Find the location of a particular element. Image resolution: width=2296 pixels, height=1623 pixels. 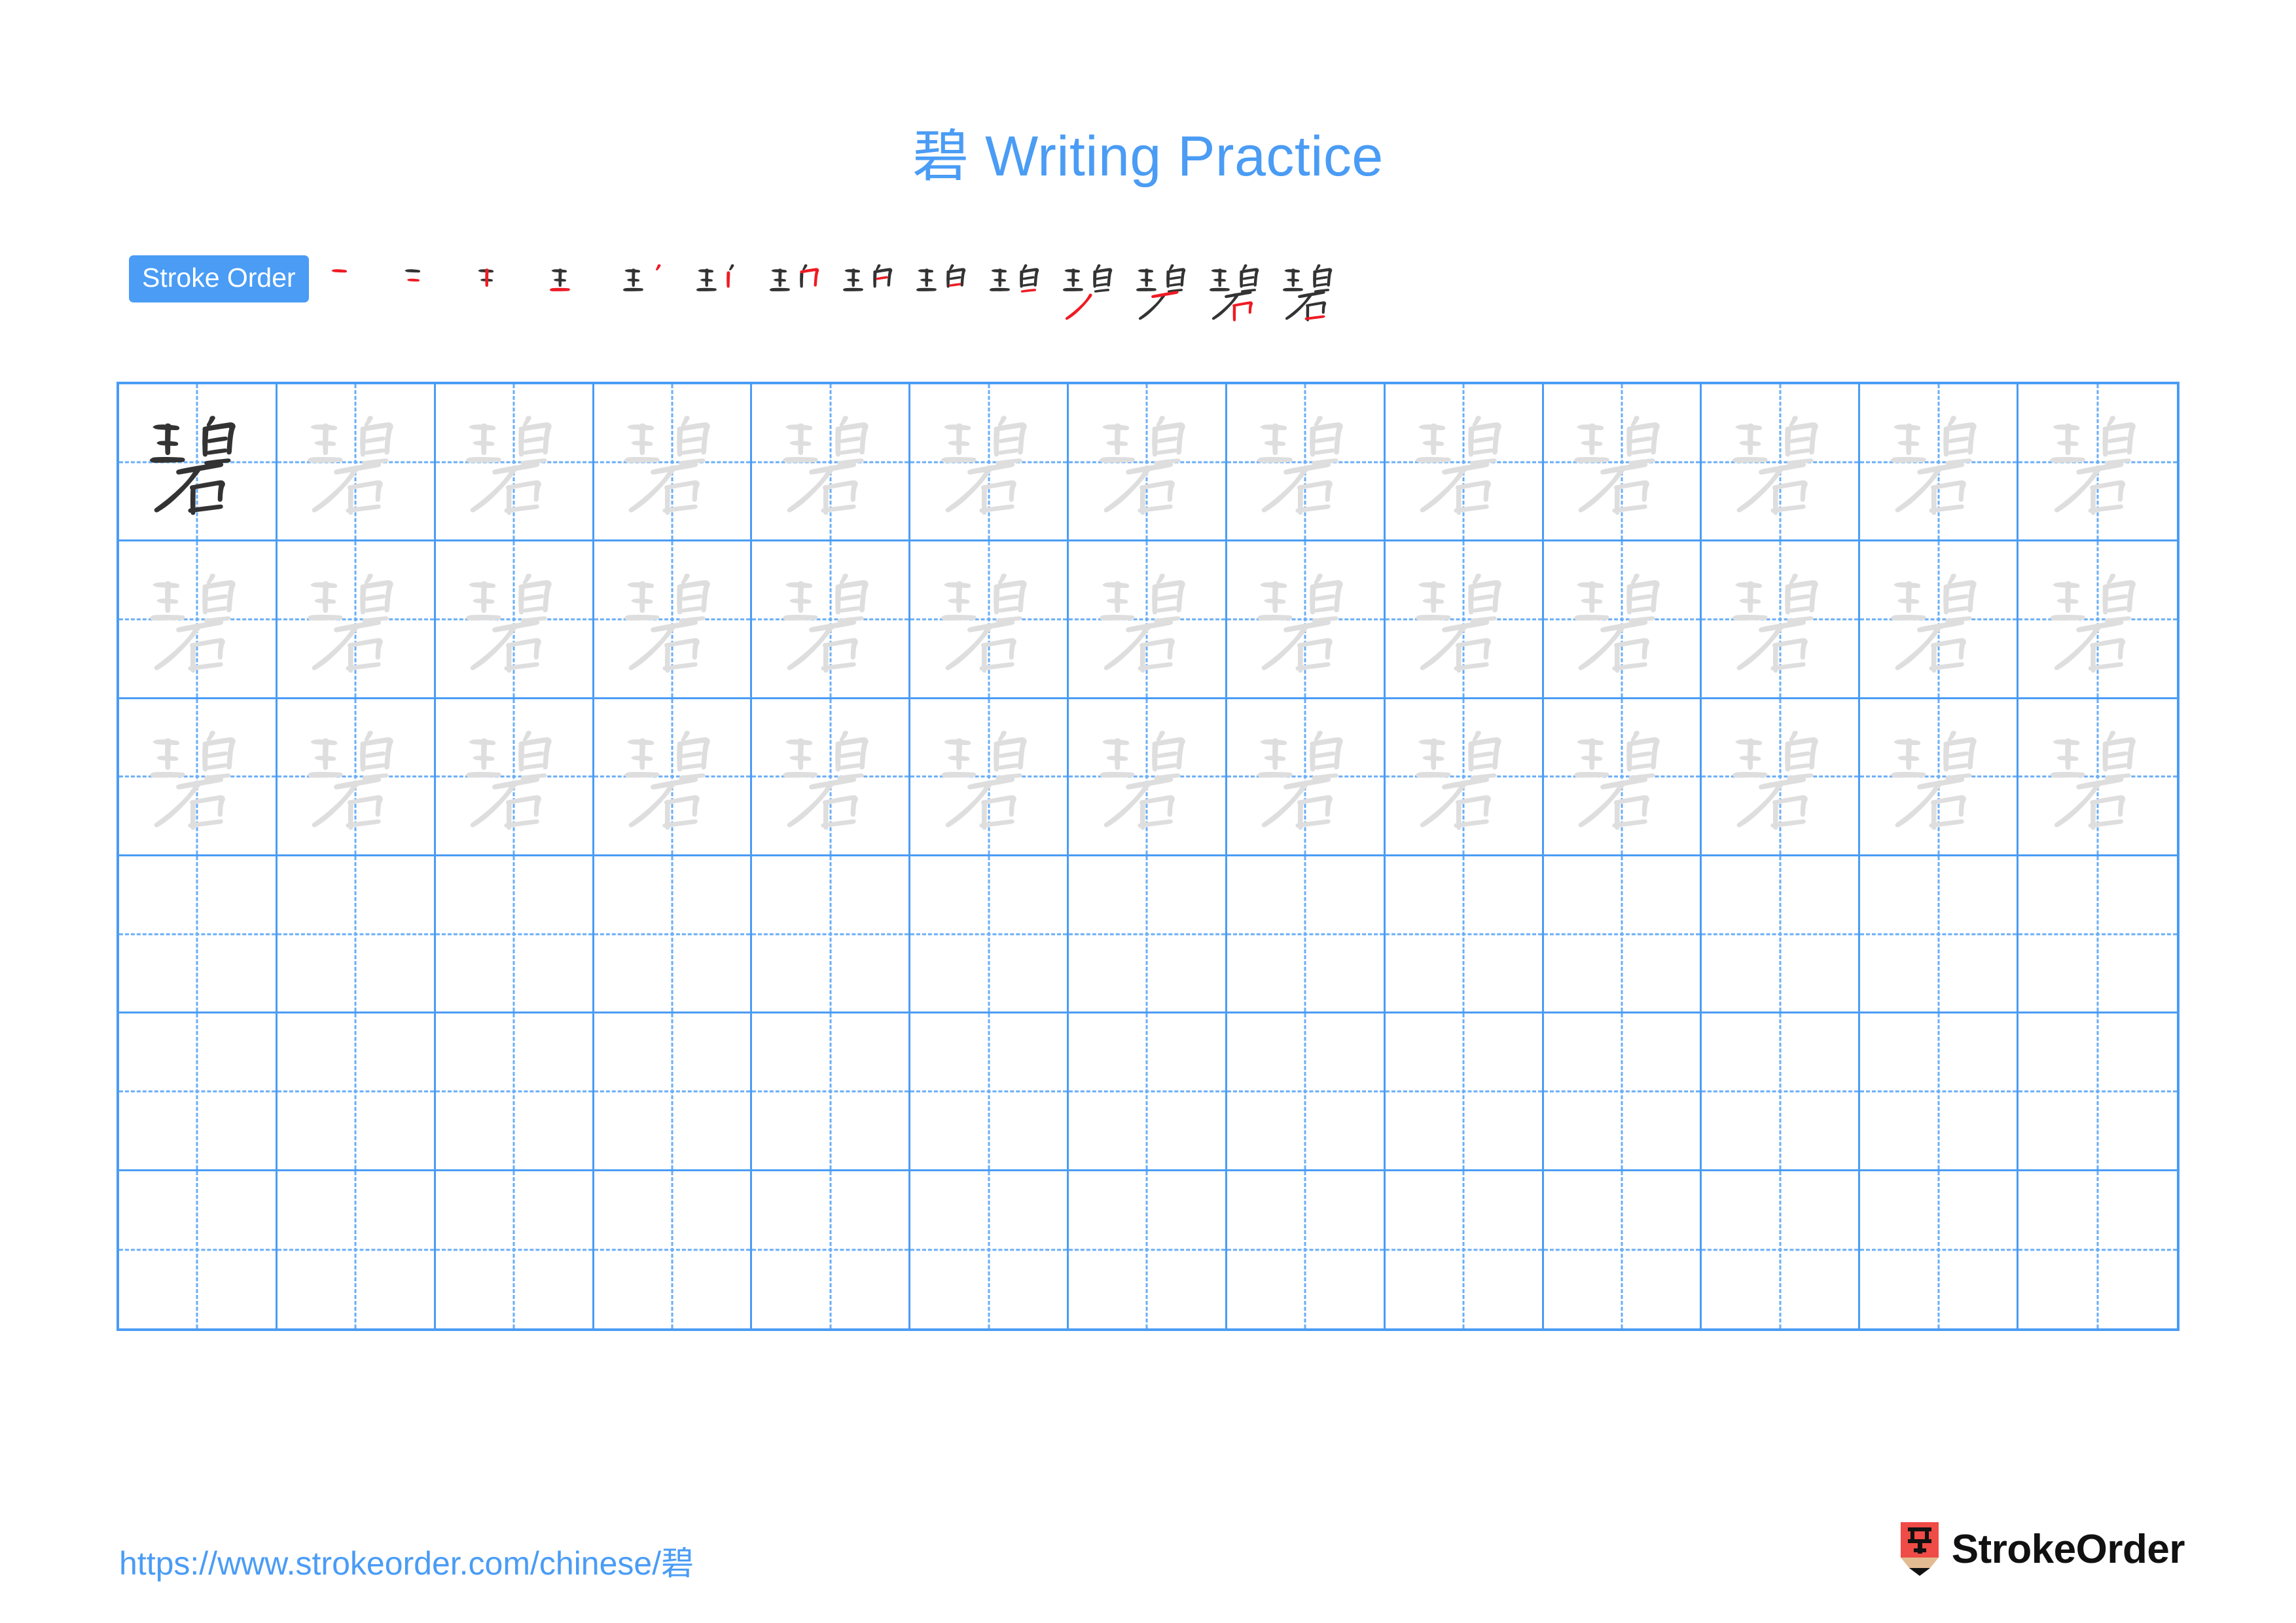

practice-cell-r3-c11 is located at coordinates (1781, 777).